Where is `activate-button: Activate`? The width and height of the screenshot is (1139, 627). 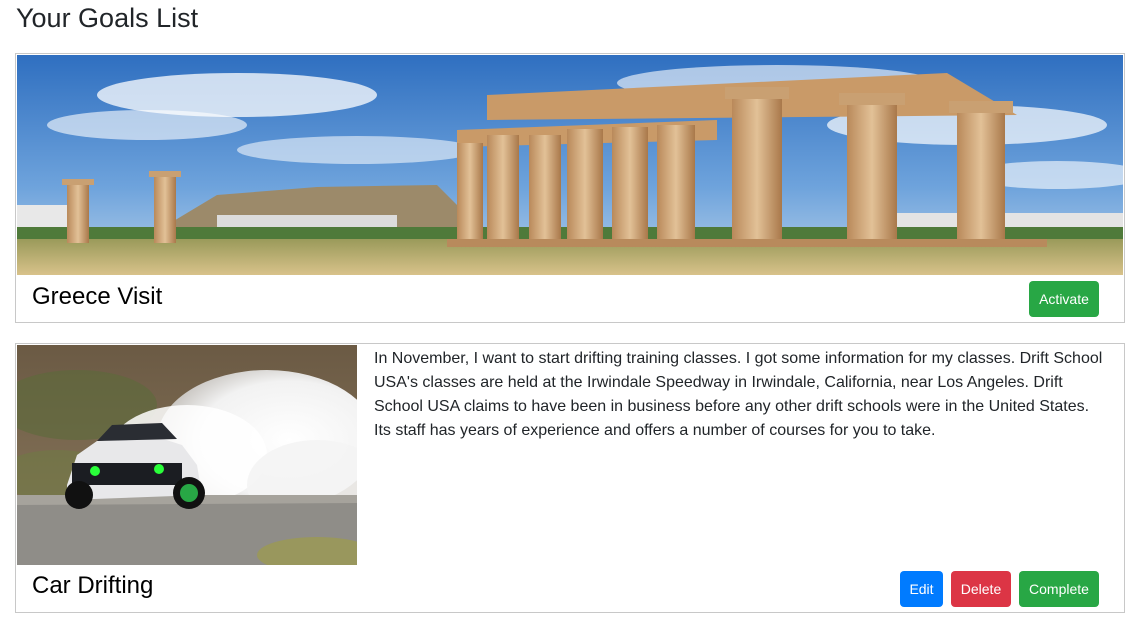
activate-button: Activate is located at coordinates (1064, 299).